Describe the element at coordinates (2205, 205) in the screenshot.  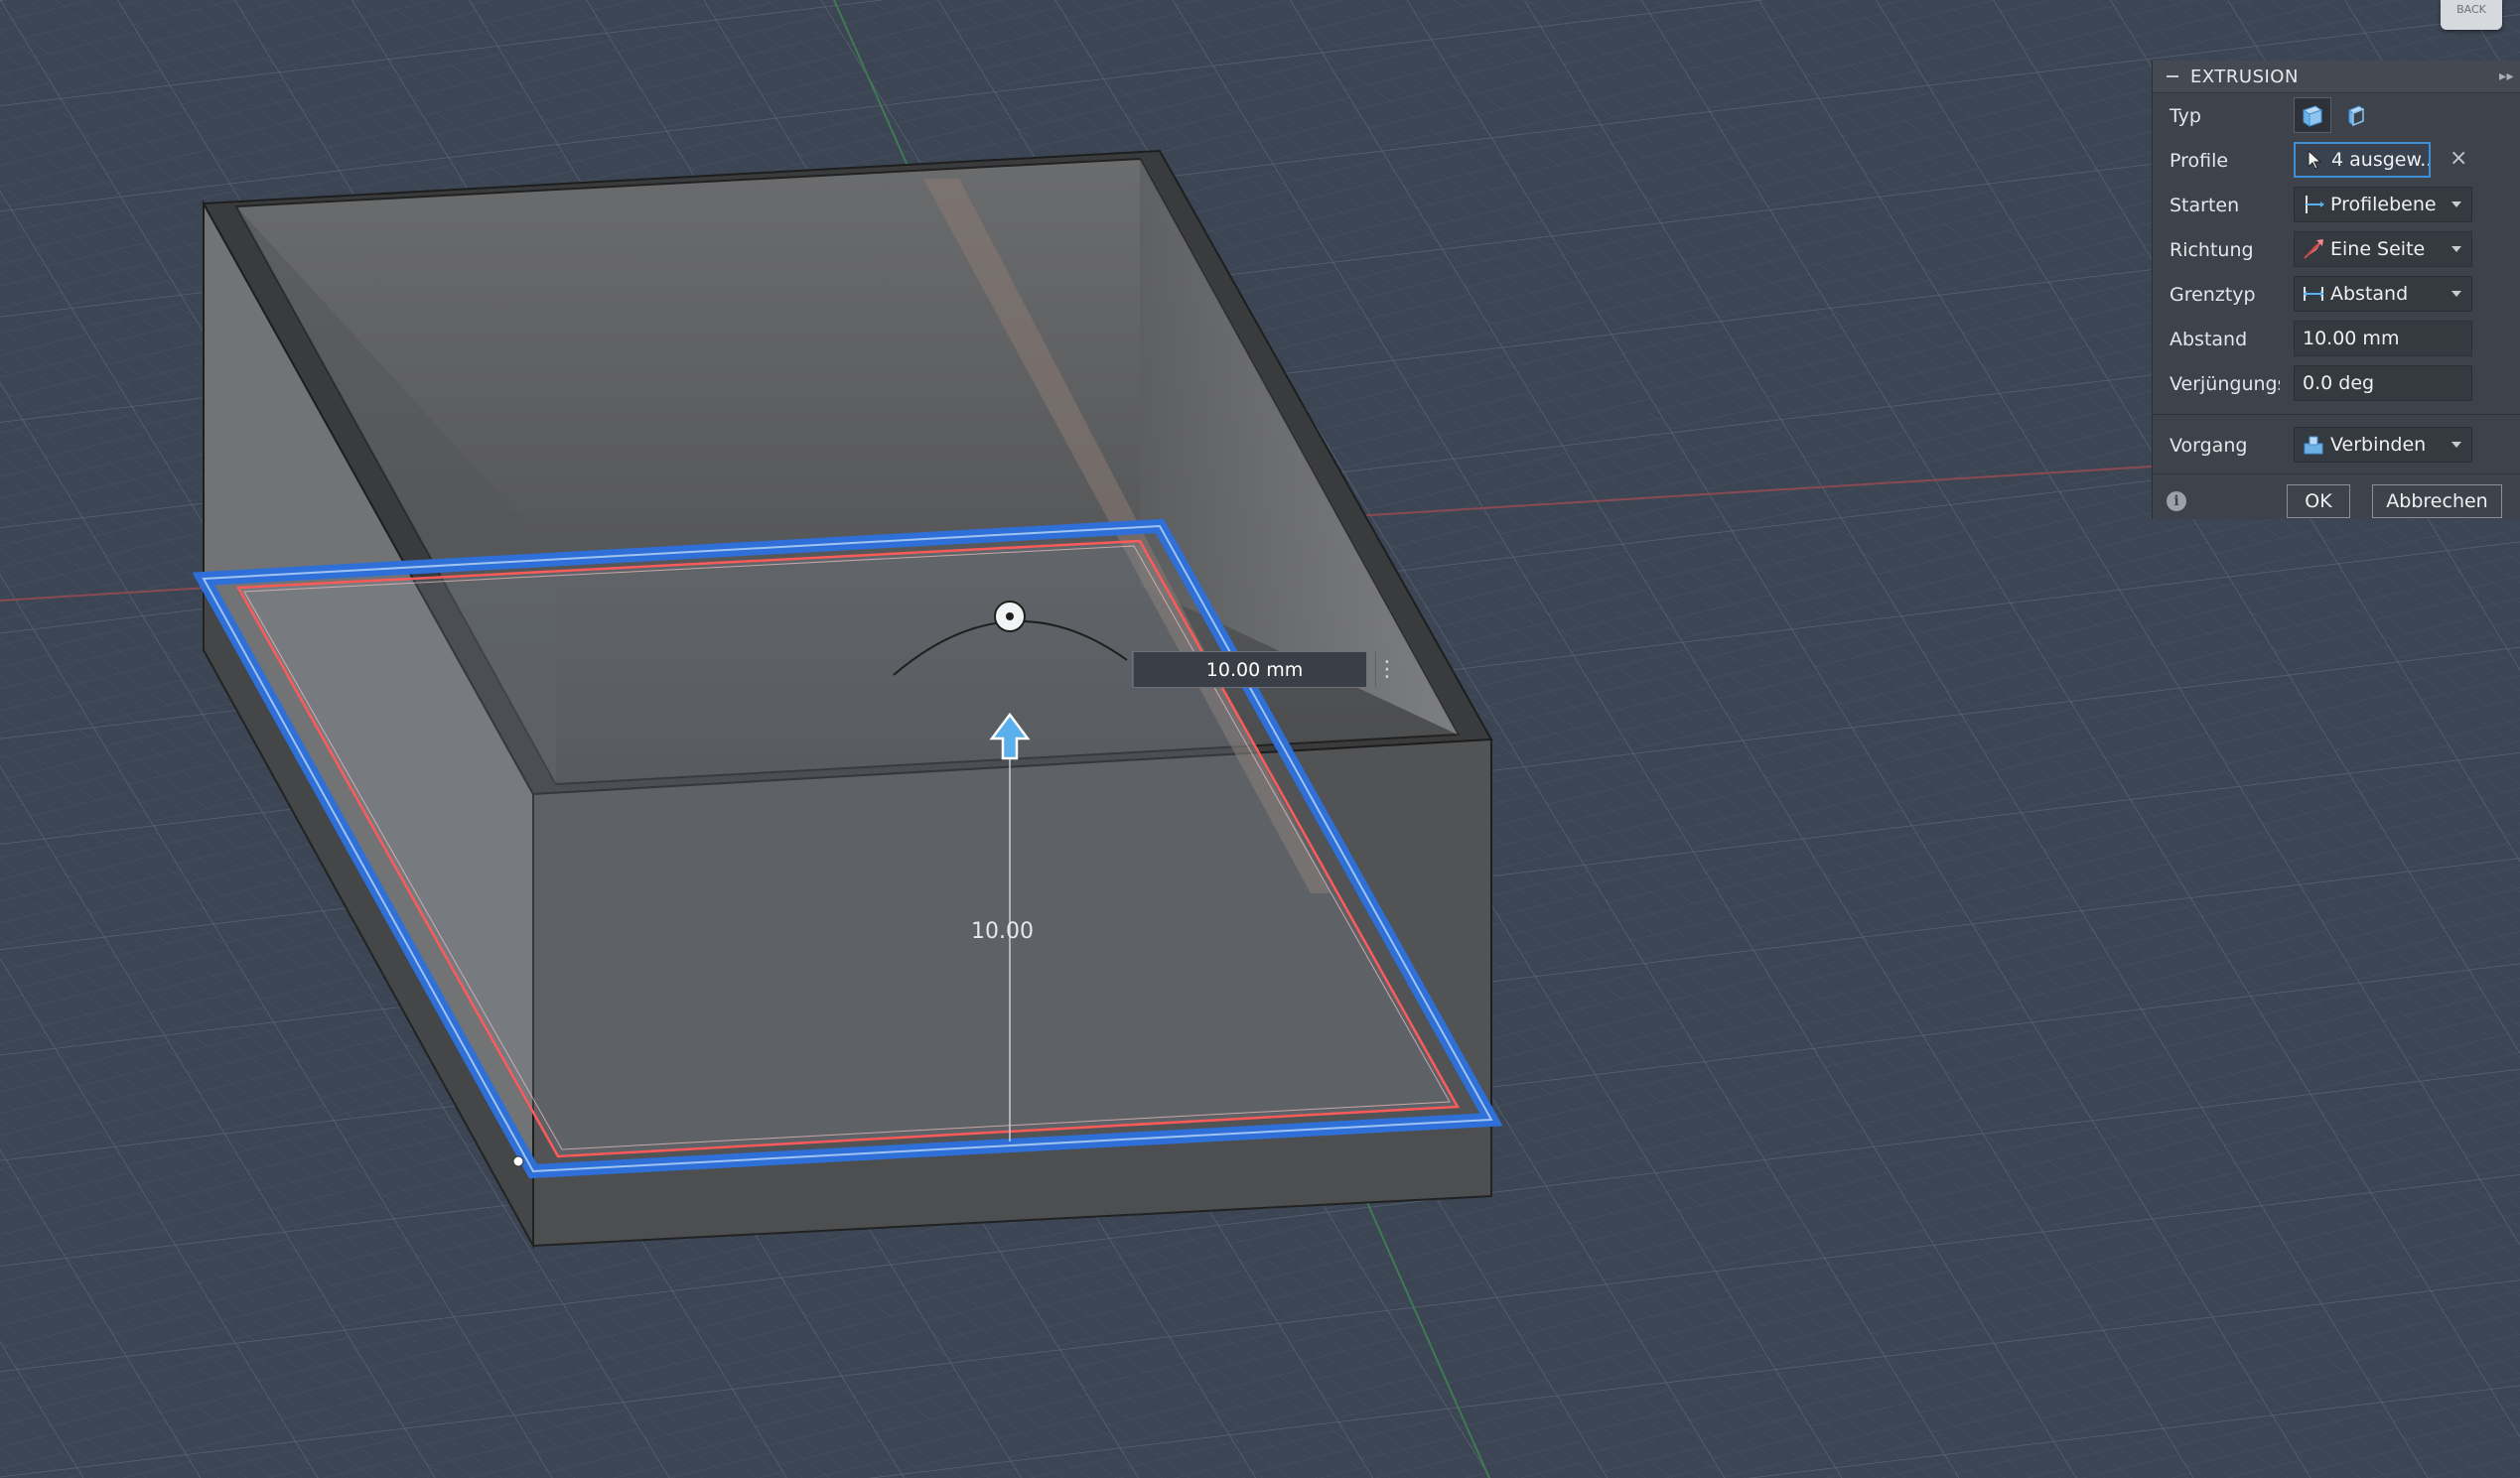
I see `starten-label: Starten` at that location.